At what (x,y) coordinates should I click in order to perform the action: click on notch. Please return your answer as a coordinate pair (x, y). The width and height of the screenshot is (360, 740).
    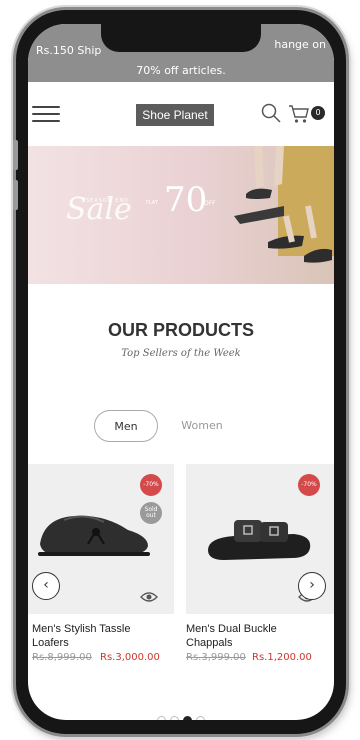
    Looking at the image, I should click on (181, 38).